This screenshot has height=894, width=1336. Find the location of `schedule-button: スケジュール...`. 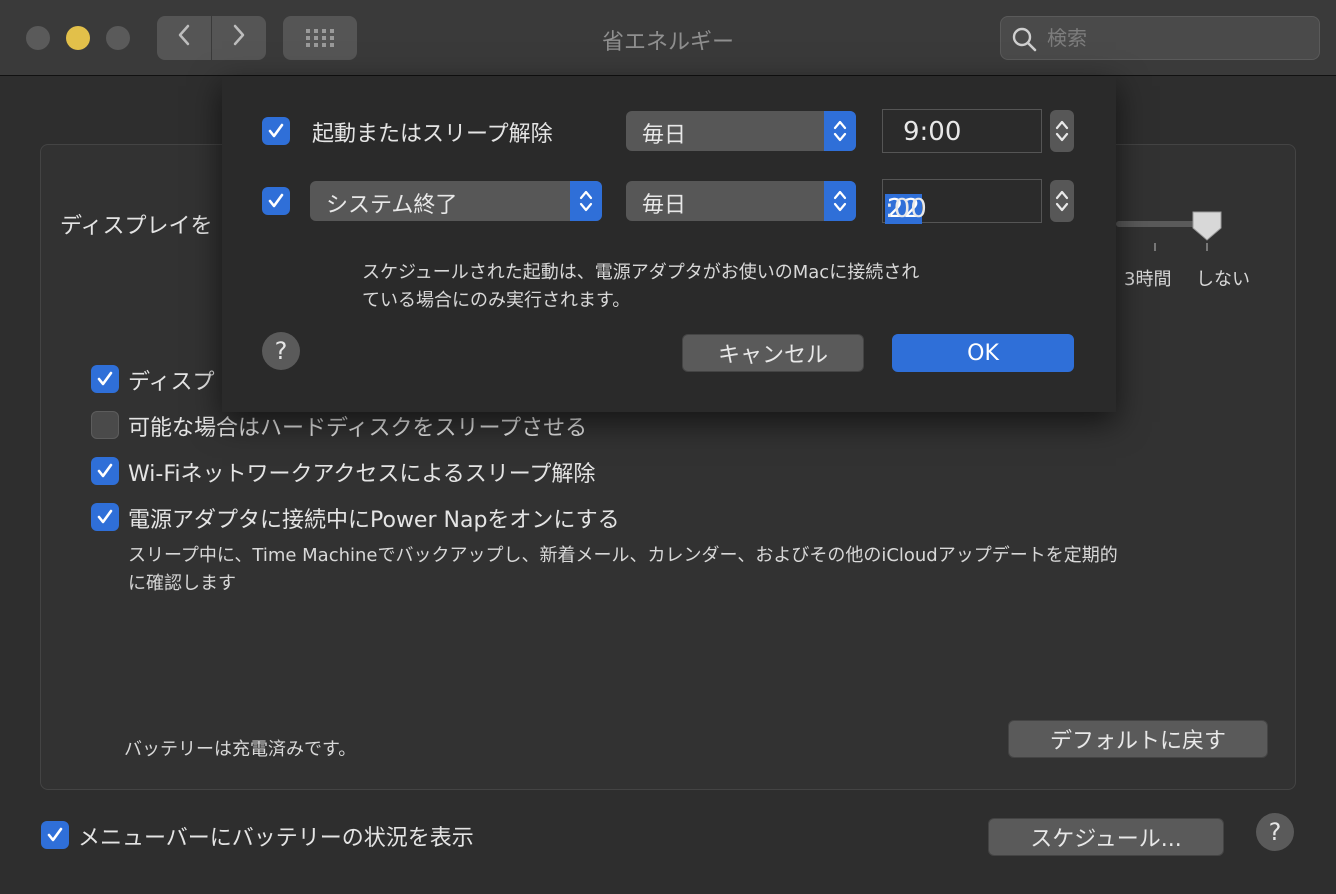

schedule-button: スケジュール... is located at coordinates (1106, 837).